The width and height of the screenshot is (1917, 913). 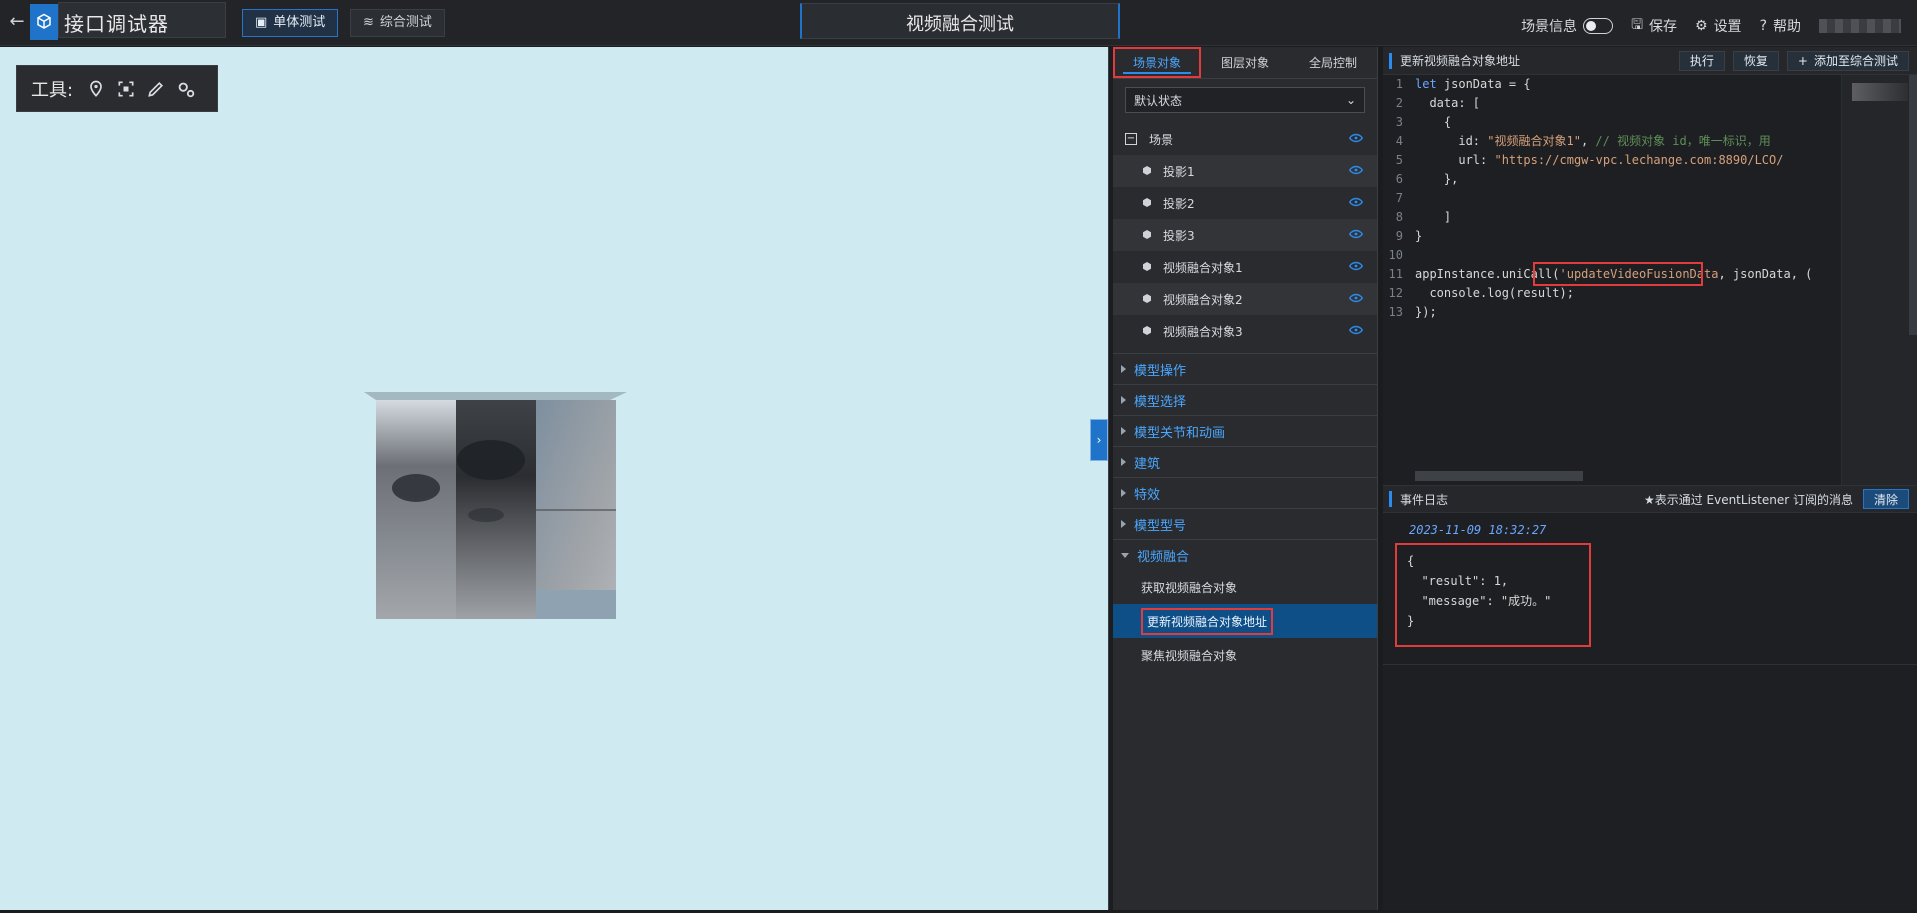 What do you see at coordinates (1245, 299) in the screenshot?
I see `tree-item-video-fusion-2: 视频融合对象2` at bounding box center [1245, 299].